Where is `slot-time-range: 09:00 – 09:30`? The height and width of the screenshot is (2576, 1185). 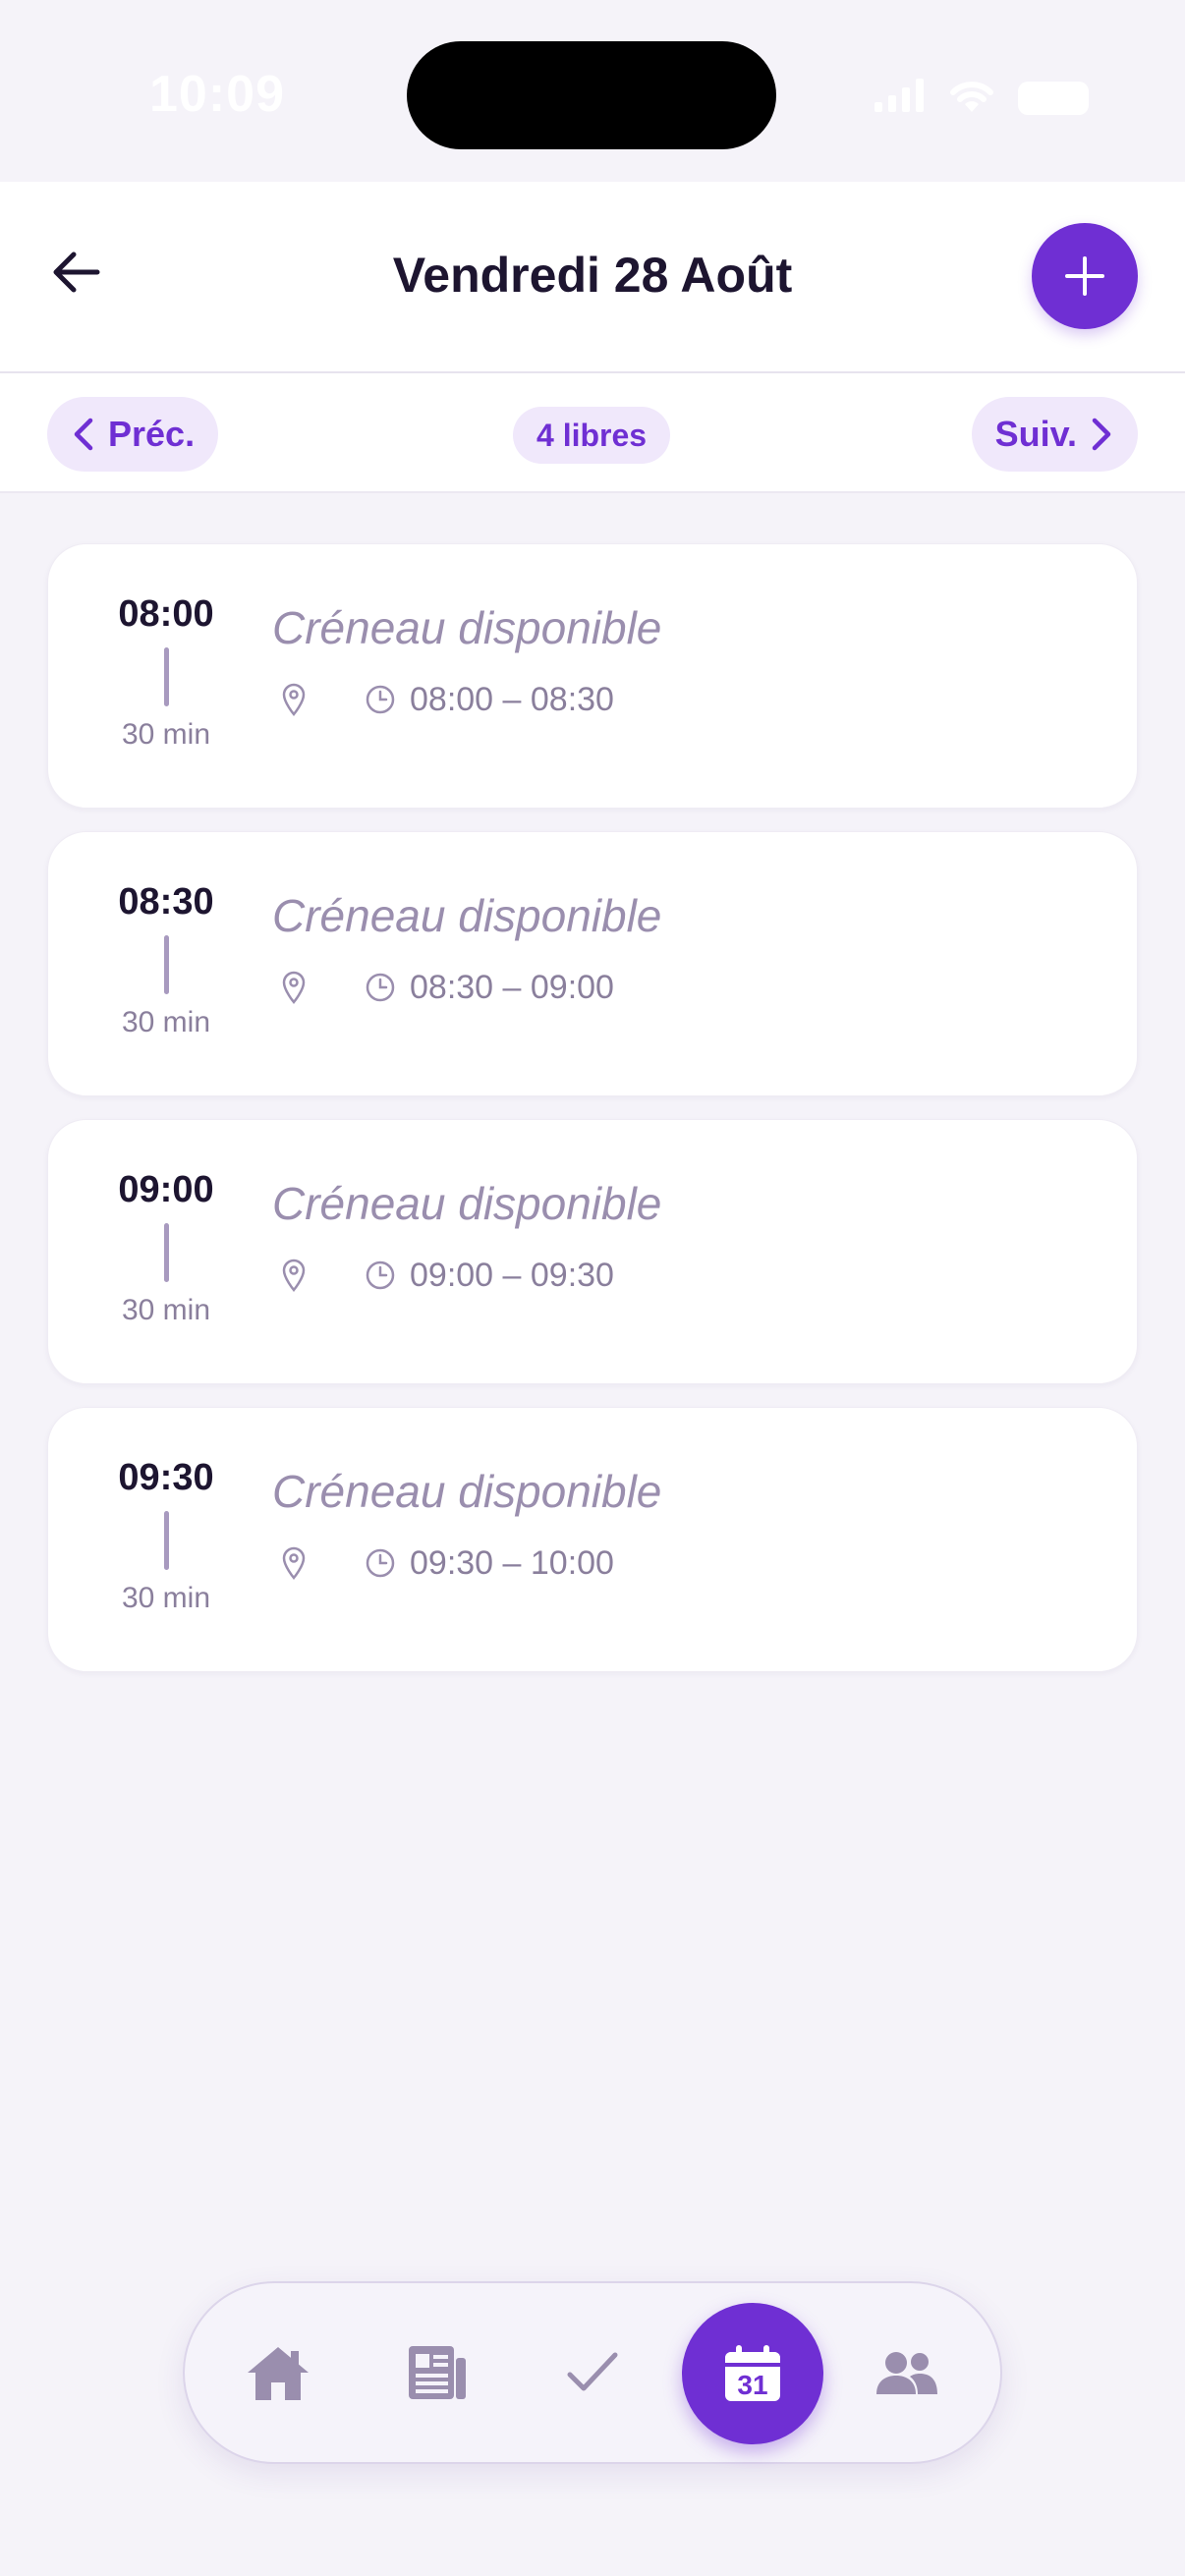
slot-time-range: 09:00 – 09:30 is located at coordinates (512, 1275).